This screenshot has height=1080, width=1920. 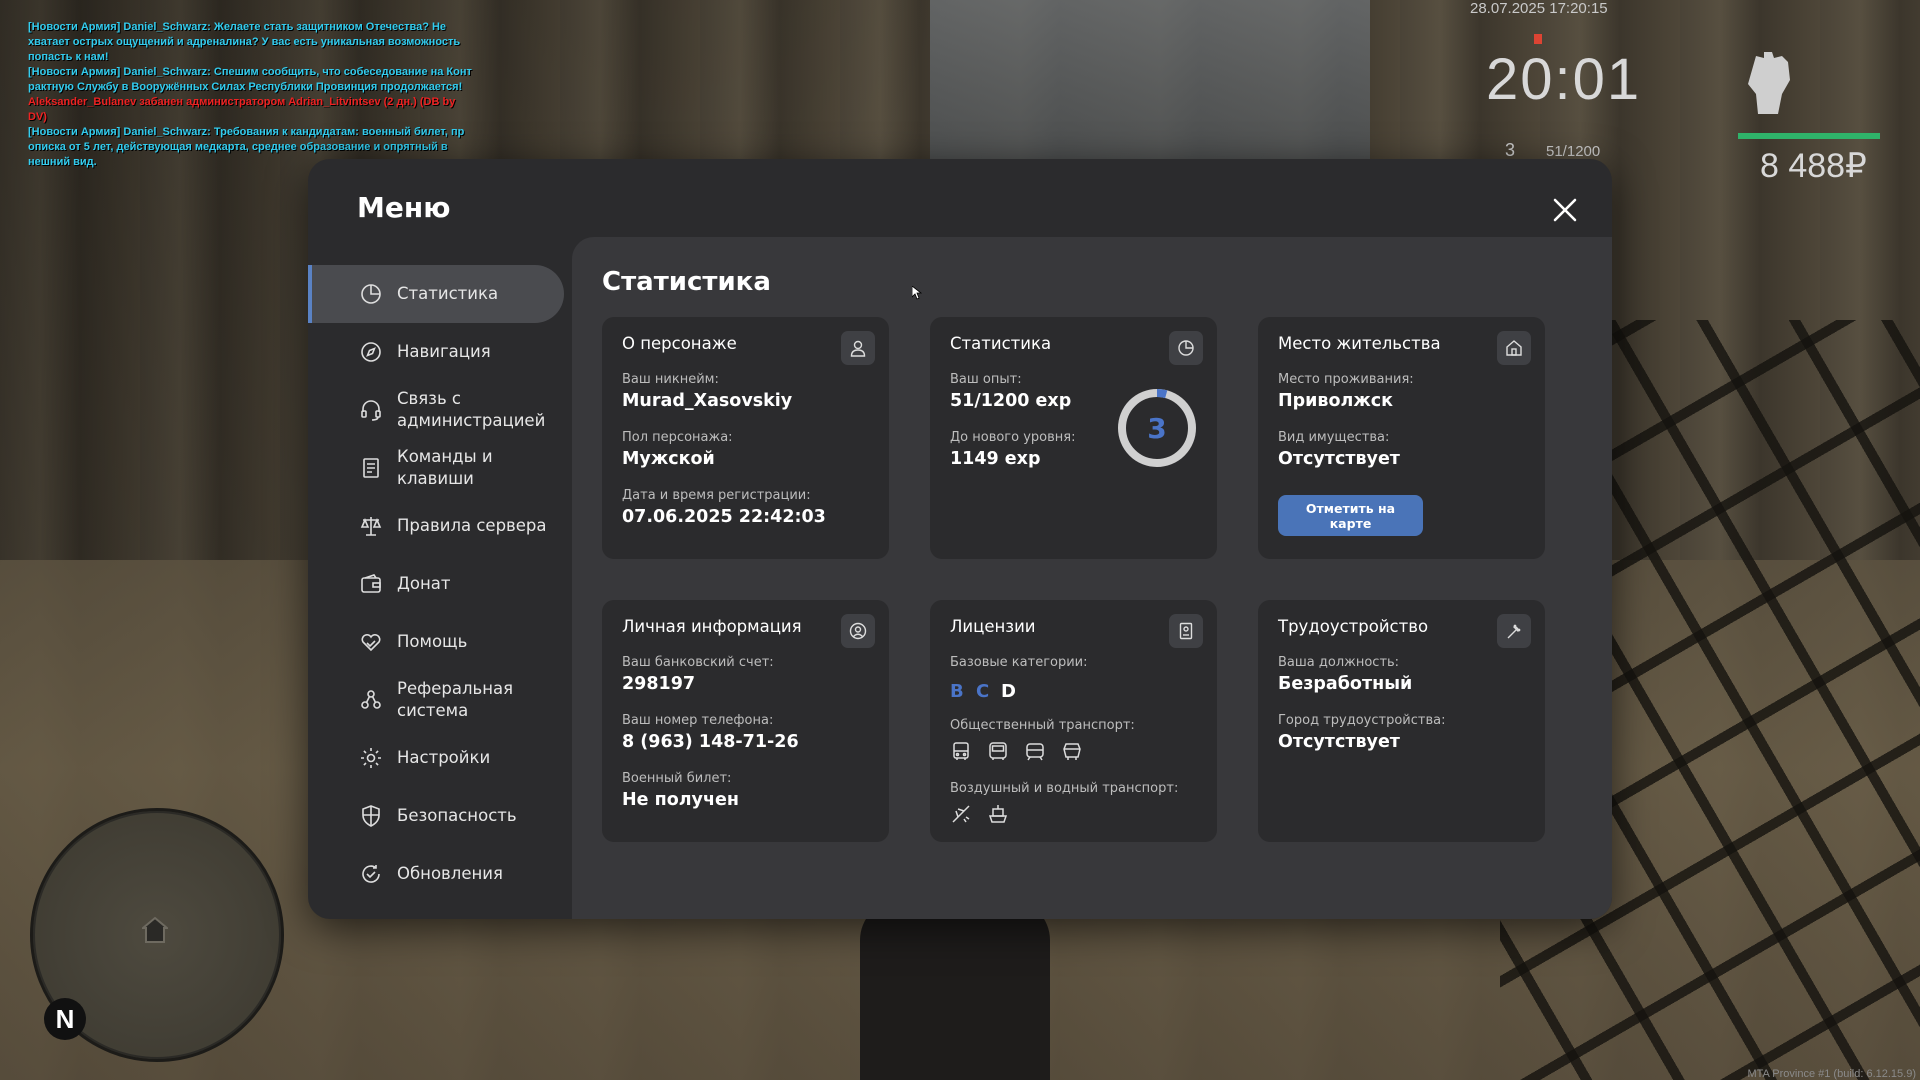 I want to click on level-progress-ring: 3, so click(x=1157, y=428).